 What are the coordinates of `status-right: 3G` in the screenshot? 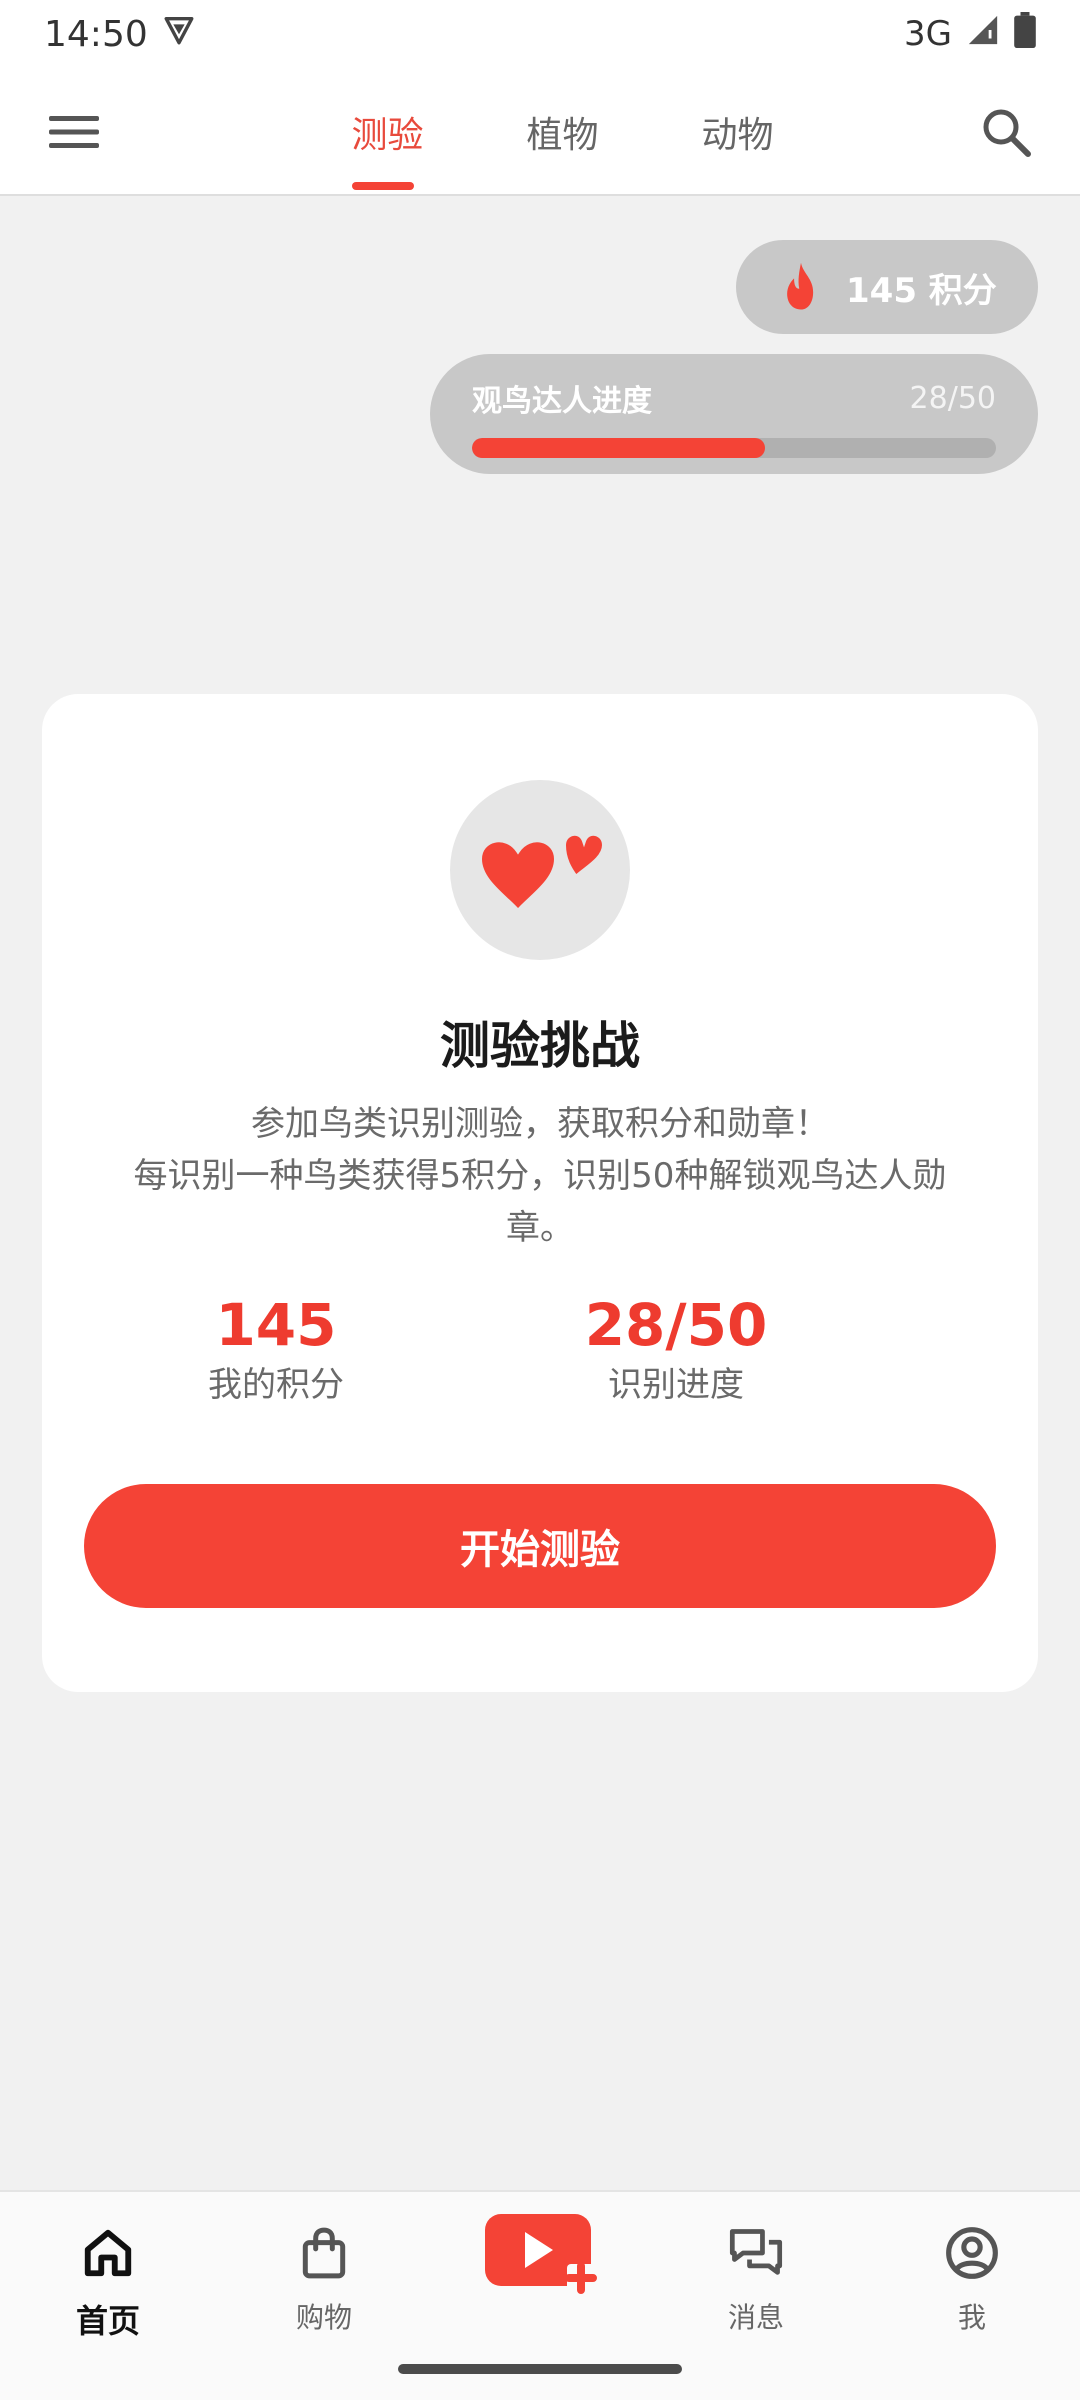 It's located at (970, 34).